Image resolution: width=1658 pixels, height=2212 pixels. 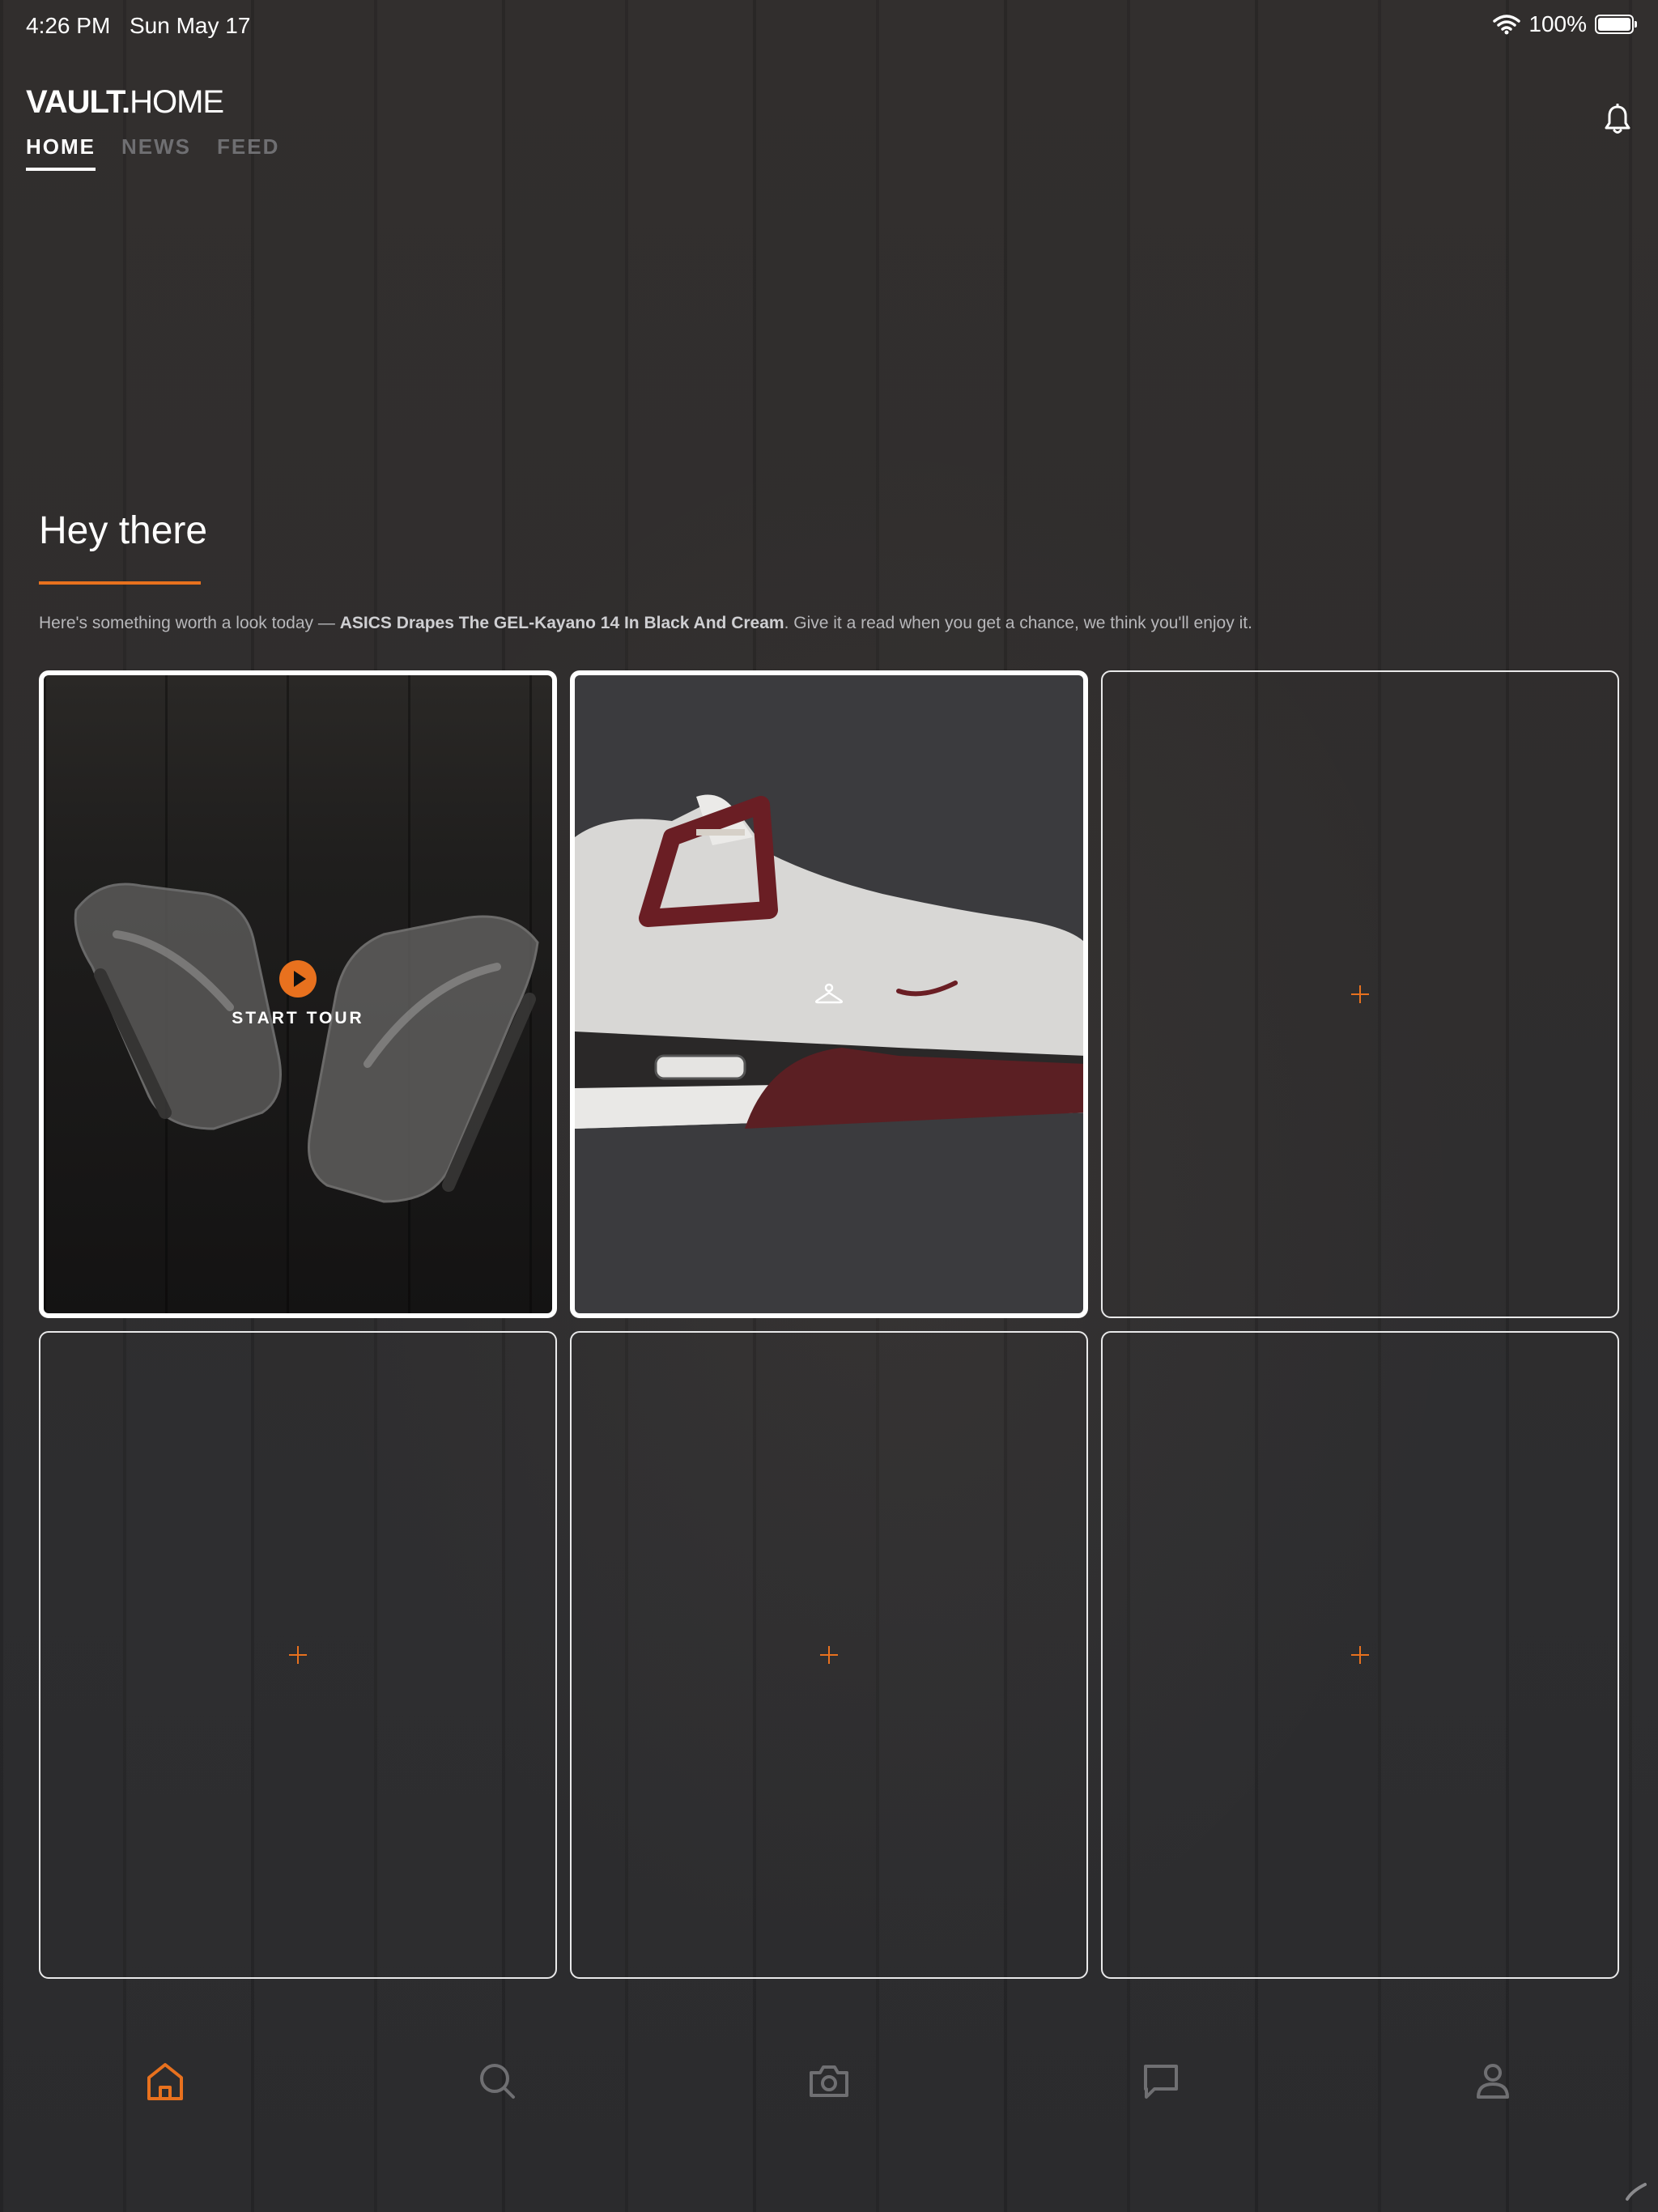 I want to click on tab-news: NEWS, so click(x=156, y=153).